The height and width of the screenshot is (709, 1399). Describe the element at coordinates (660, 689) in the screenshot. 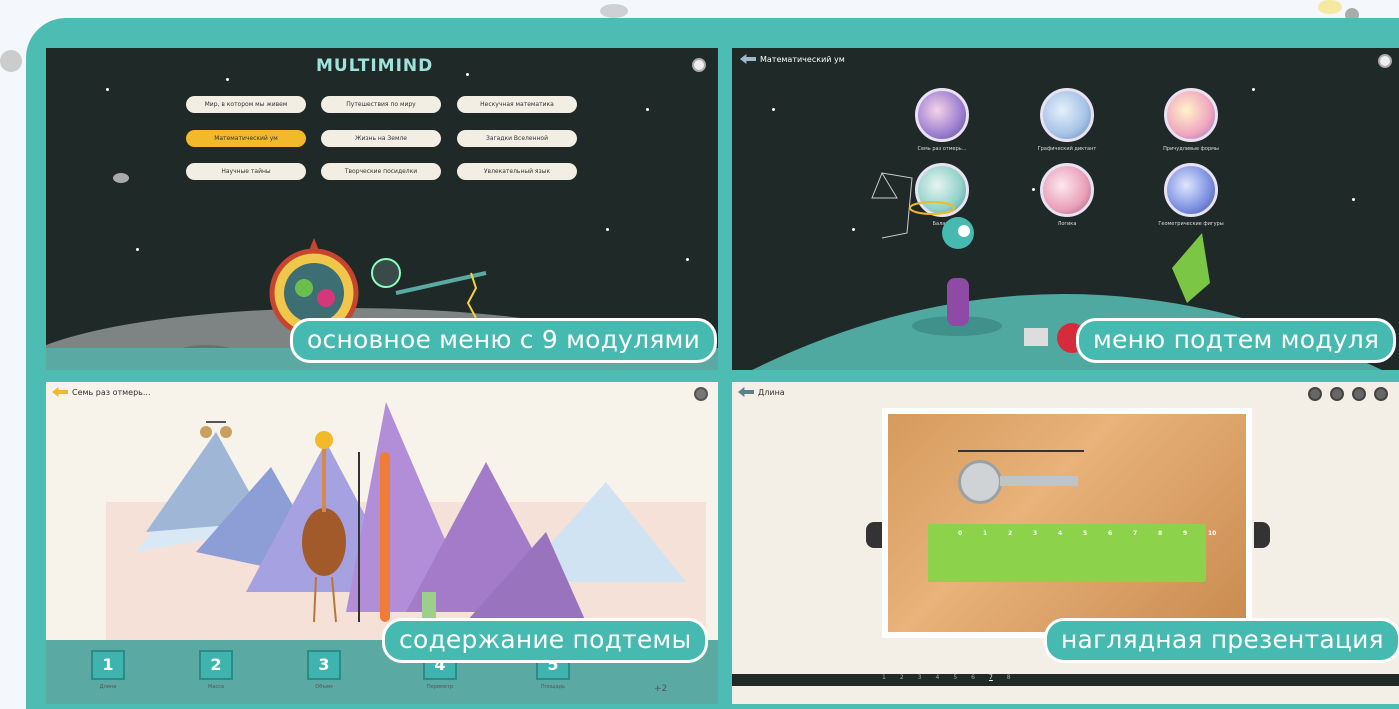

I see `more-steps-count: +2` at that location.